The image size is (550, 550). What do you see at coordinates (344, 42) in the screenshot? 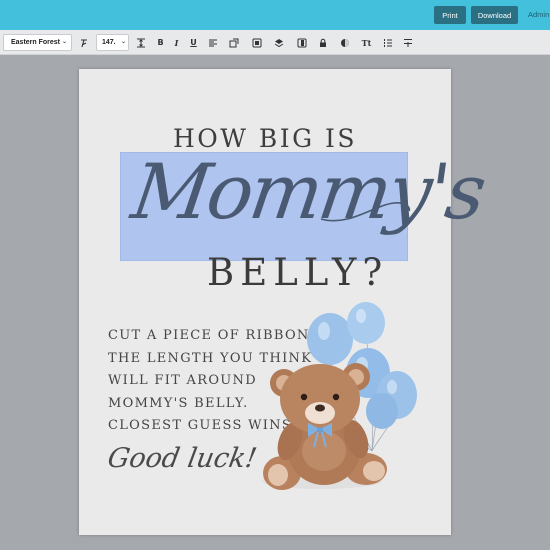
I see `color-fill-icon` at bounding box center [344, 42].